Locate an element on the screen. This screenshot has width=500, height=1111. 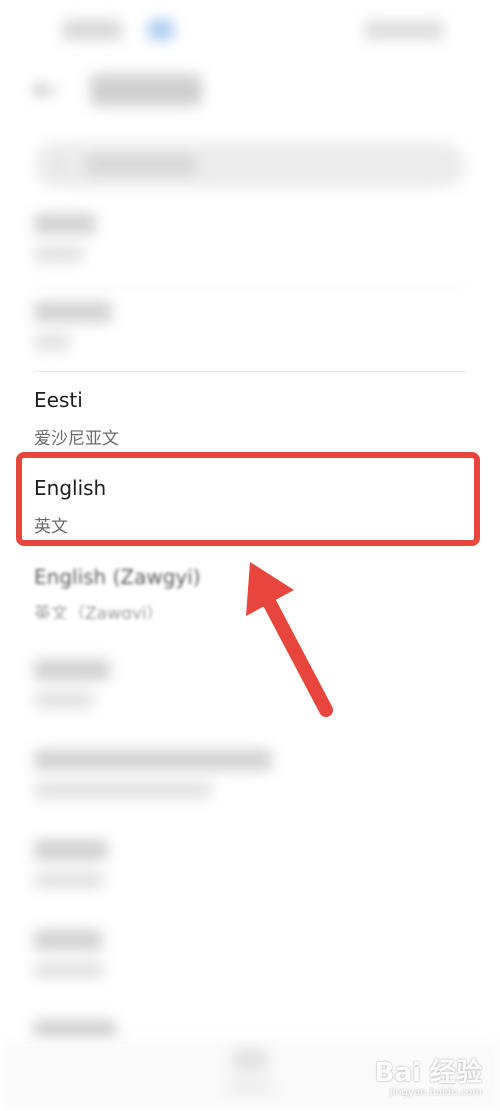
watermark-url: jingyan.baidu.com is located at coordinates (435, 1092).